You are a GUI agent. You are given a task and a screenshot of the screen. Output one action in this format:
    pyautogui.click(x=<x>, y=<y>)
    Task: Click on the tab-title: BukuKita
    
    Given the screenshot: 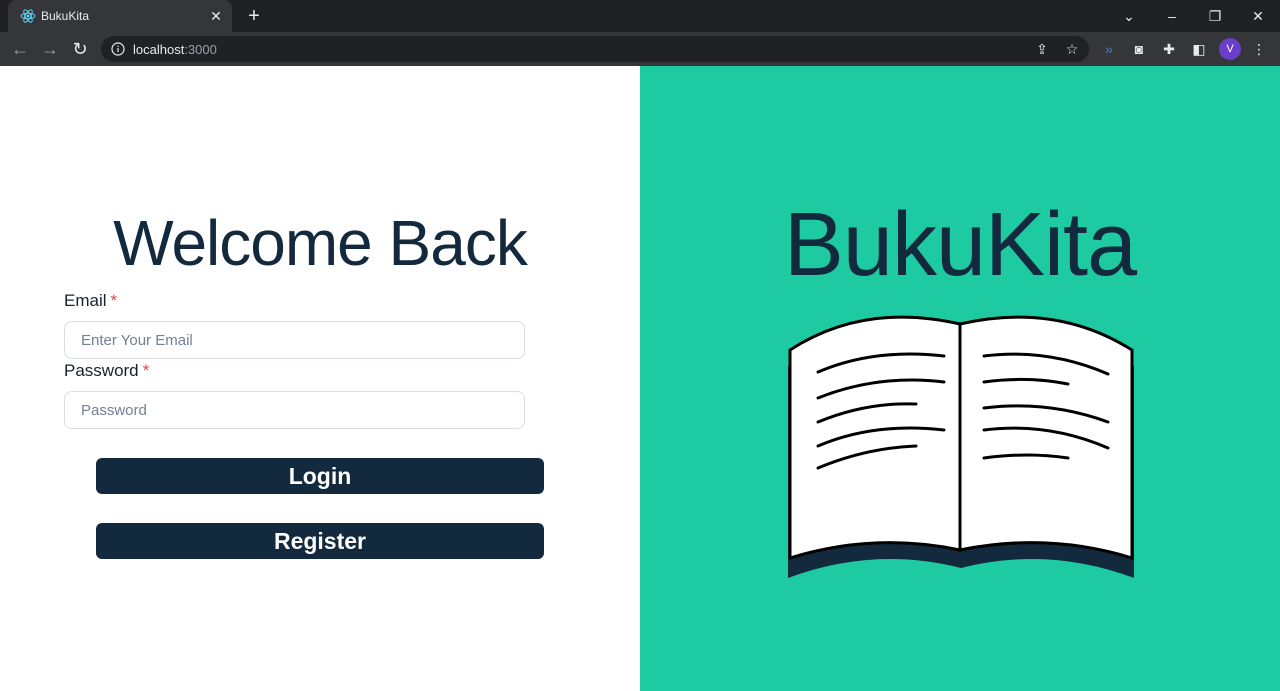 What is the action you would take?
    pyautogui.click(x=65, y=16)
    